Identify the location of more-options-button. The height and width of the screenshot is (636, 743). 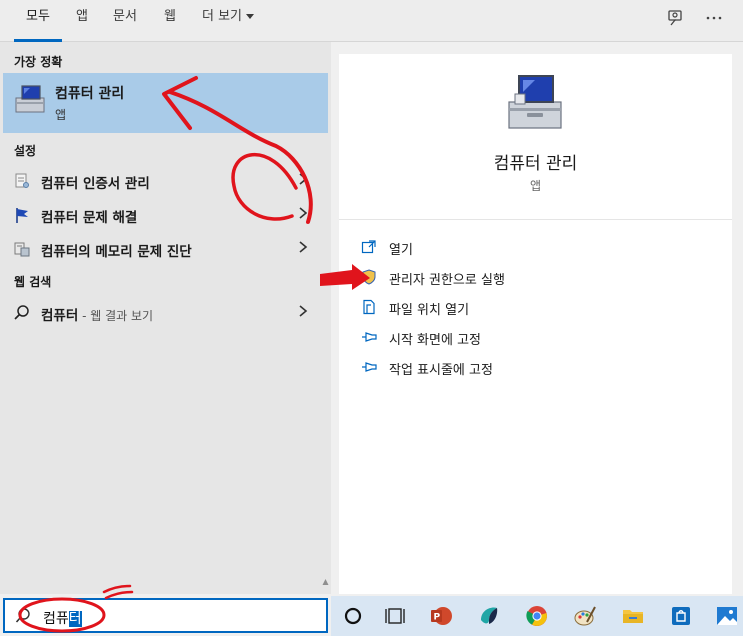
(714, 18).